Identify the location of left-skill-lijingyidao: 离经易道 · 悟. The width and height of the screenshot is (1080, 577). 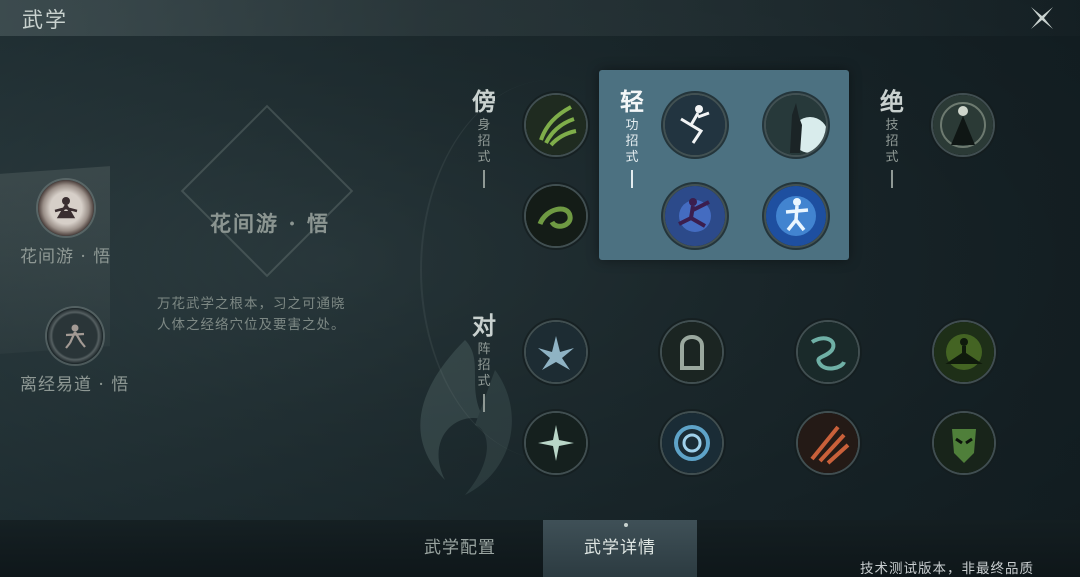
(74, 351).